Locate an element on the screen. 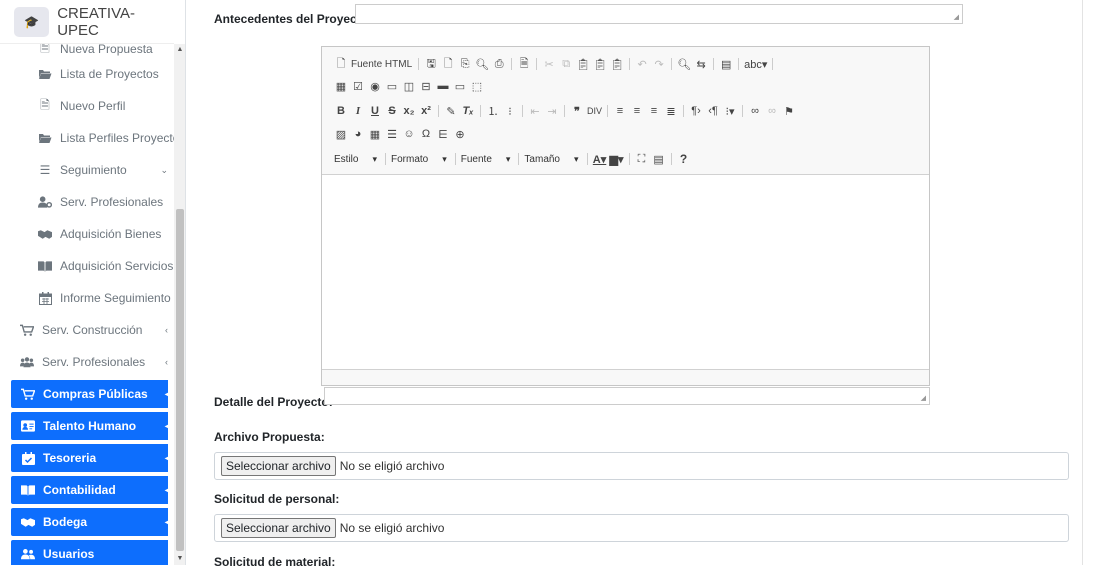 Image resolution: width=1095 pixels, height=569 pixels. paste-word-icon: 📋︎ is located at coordinates (617, 64).